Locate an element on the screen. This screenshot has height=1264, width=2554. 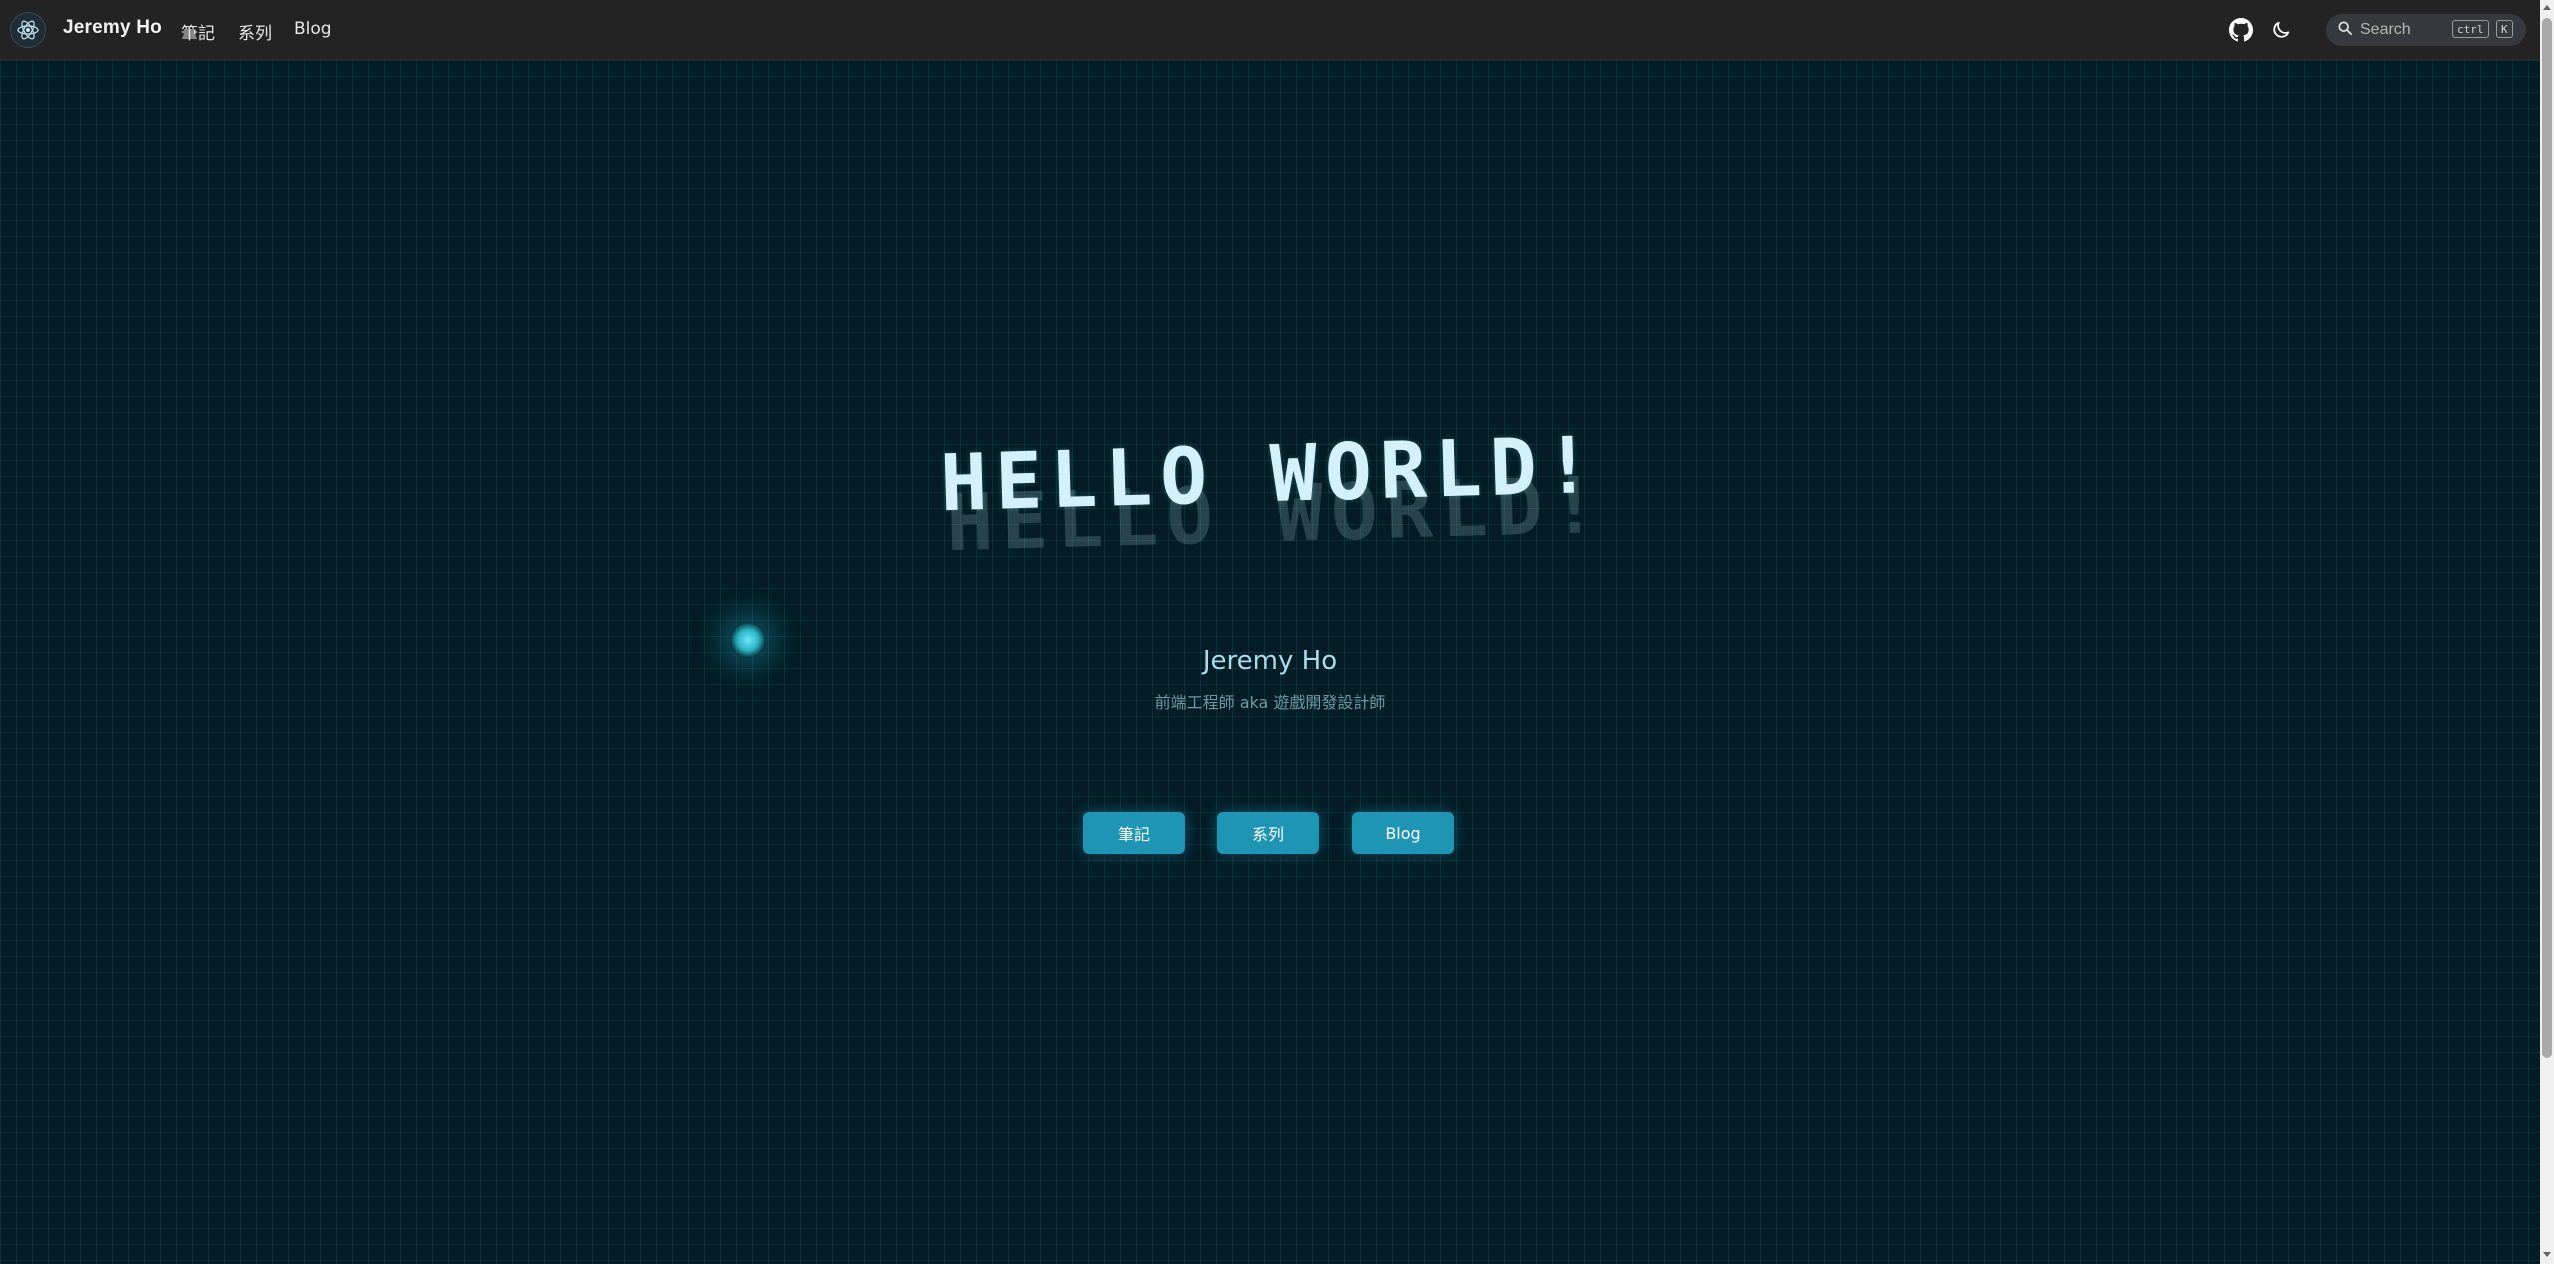
search-label: Search is located at coordinates (2385, 29).